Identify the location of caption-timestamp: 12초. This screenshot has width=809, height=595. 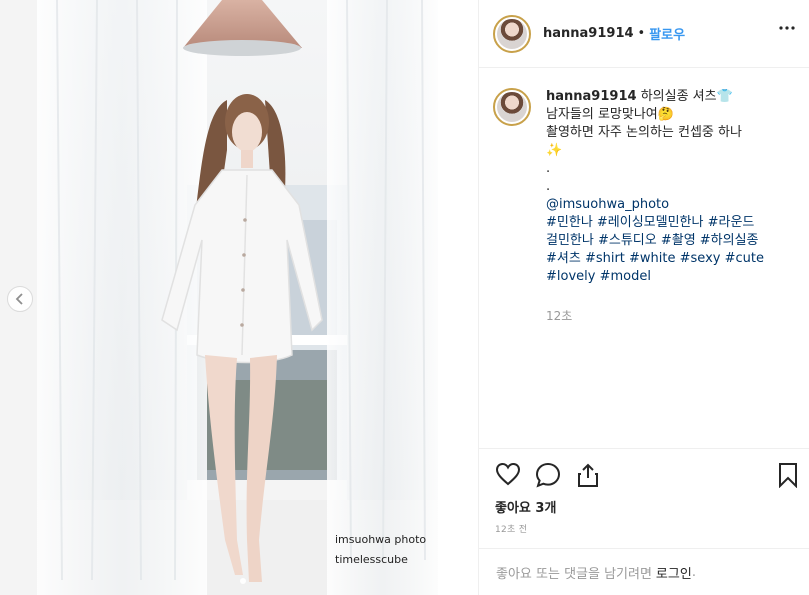
(559, 315).